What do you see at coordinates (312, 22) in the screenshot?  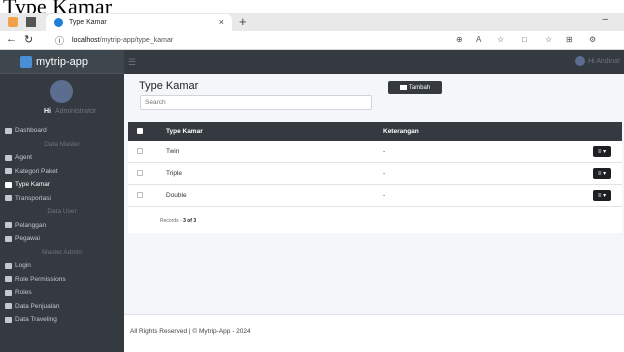 I see `browser-tab-bar: Type Kamar × + –` at bounding box center [312, 22].